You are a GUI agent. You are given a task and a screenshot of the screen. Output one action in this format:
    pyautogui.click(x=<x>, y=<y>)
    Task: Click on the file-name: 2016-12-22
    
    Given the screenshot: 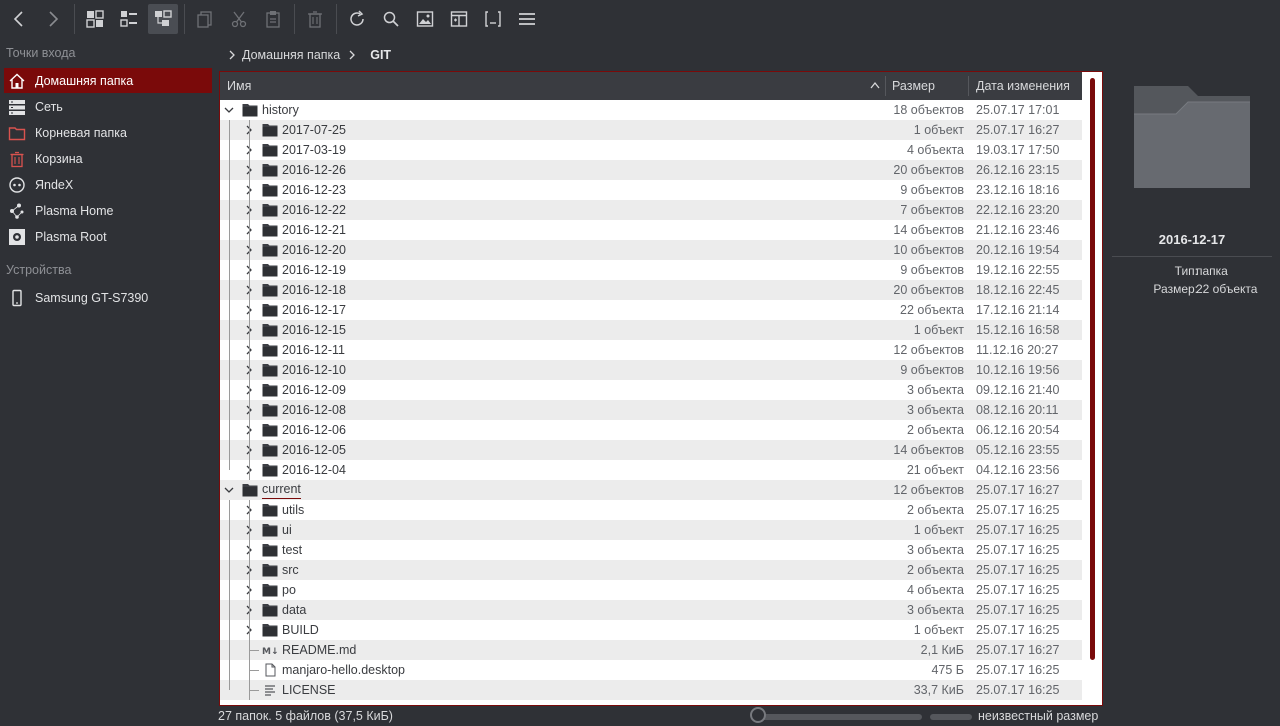 What is the action you would take?
    pyautogui.click(x=314, y=210)
    